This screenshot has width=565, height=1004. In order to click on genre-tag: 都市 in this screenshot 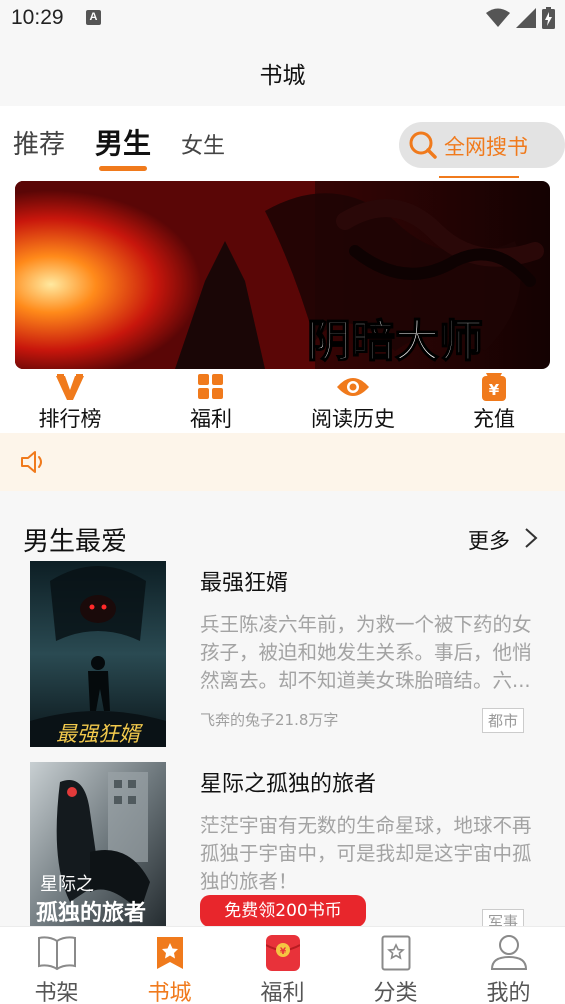, I will do `click(503, 720)`.